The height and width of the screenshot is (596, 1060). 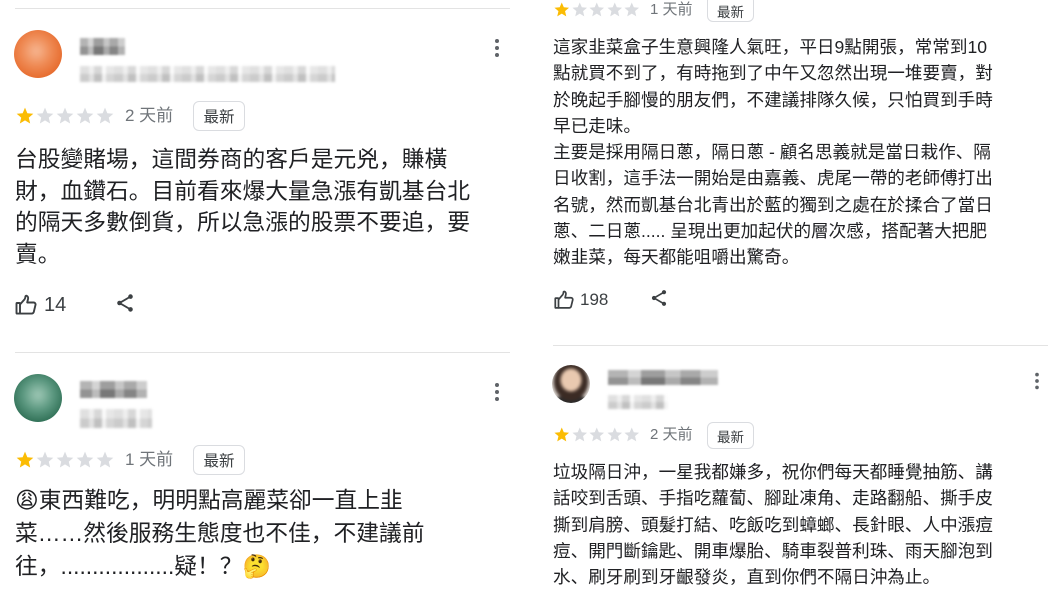 I want to click on review-text-line: 台股變賭場，這間券商的客戶是元兇，賺橫, so click(x=231, y=159).